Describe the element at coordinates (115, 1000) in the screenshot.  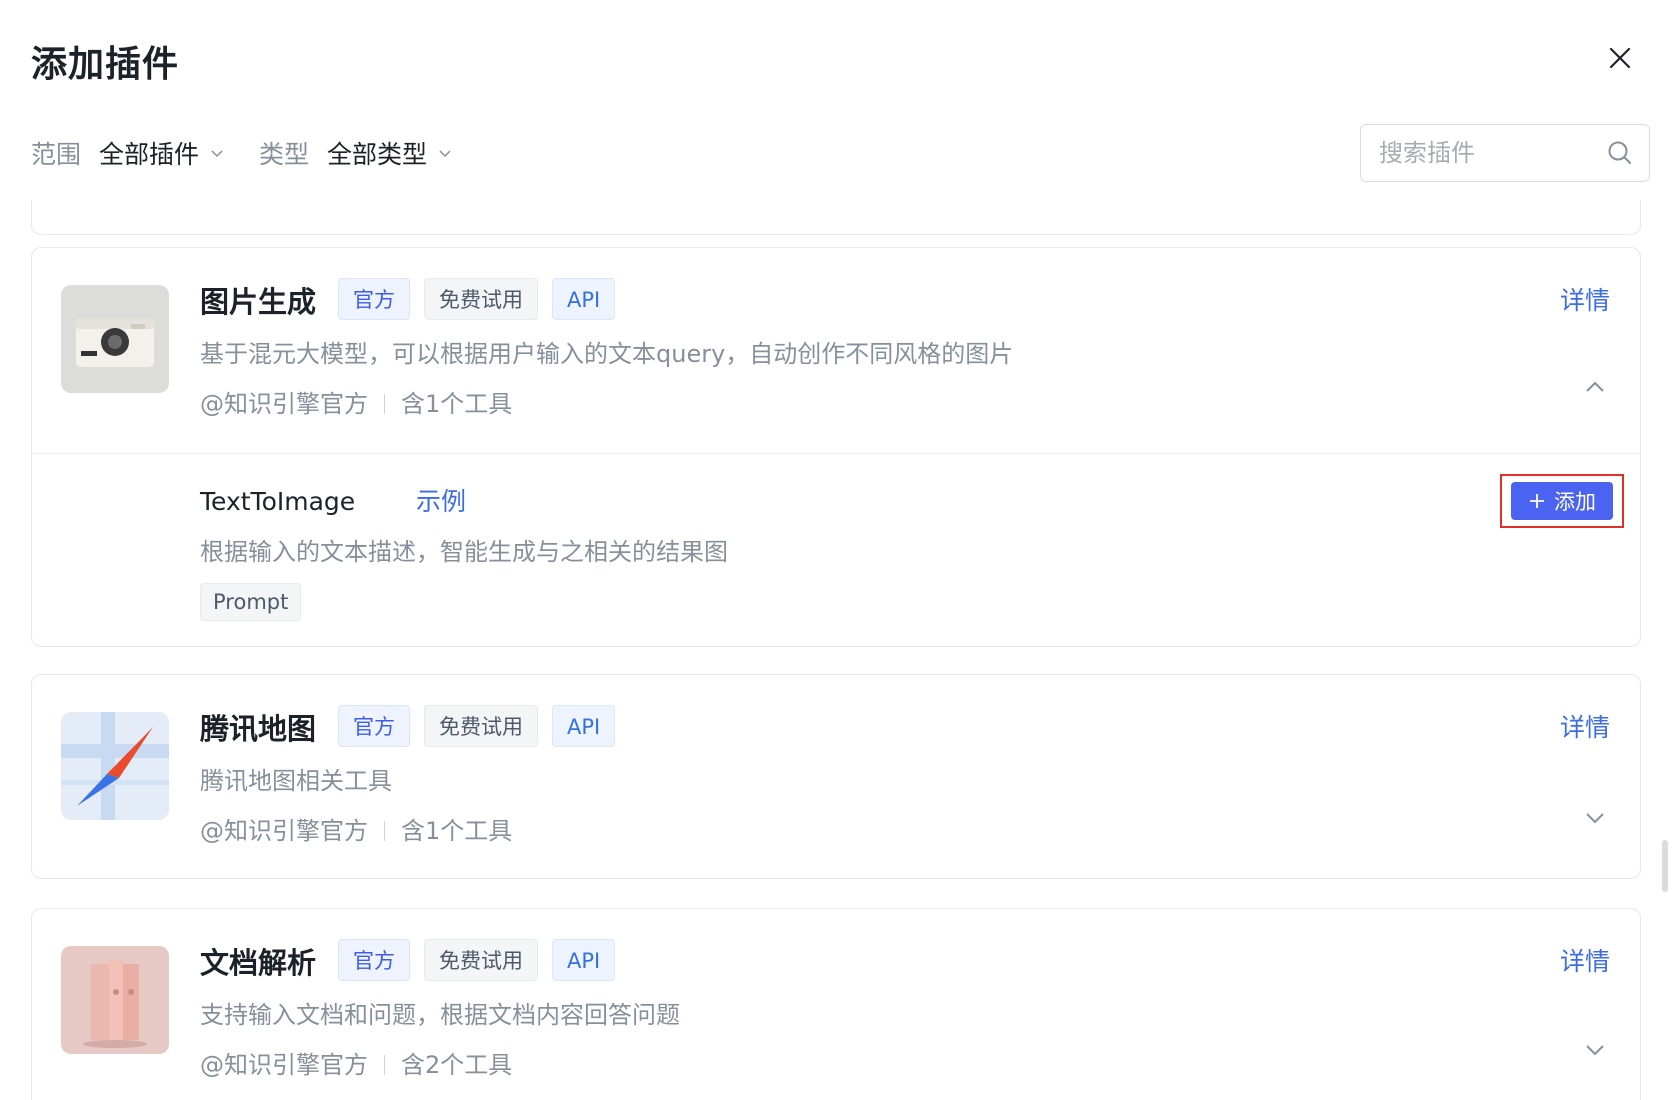
I see `document-books-icon` at that location.